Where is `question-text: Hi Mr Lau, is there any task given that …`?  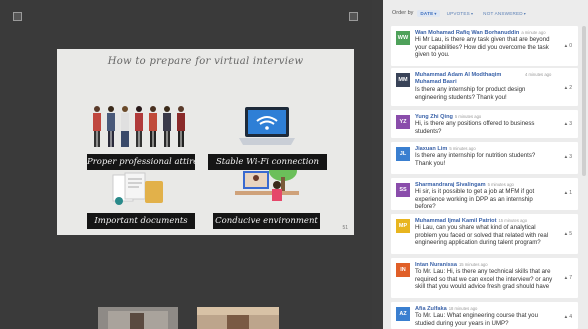
question-text: Hi Mr Lau, is there any task given that … is located at coordinates (482, 47).